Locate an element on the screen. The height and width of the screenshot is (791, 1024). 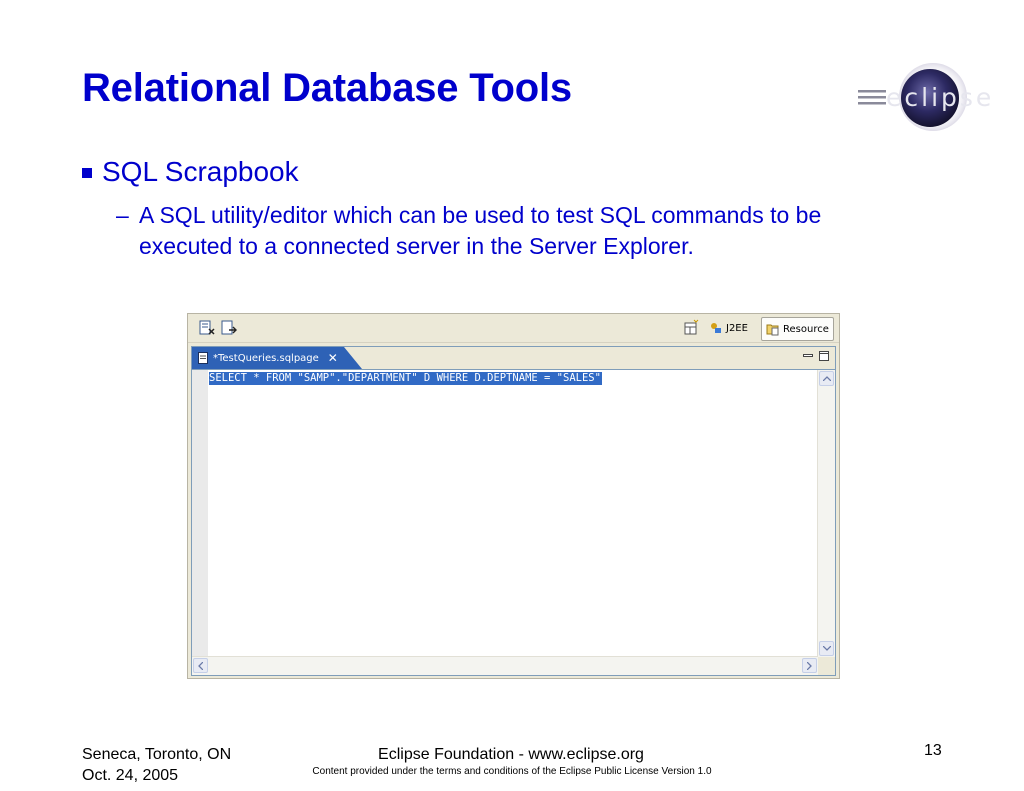
open-perspective-icon is located at coordinates (691, 328).